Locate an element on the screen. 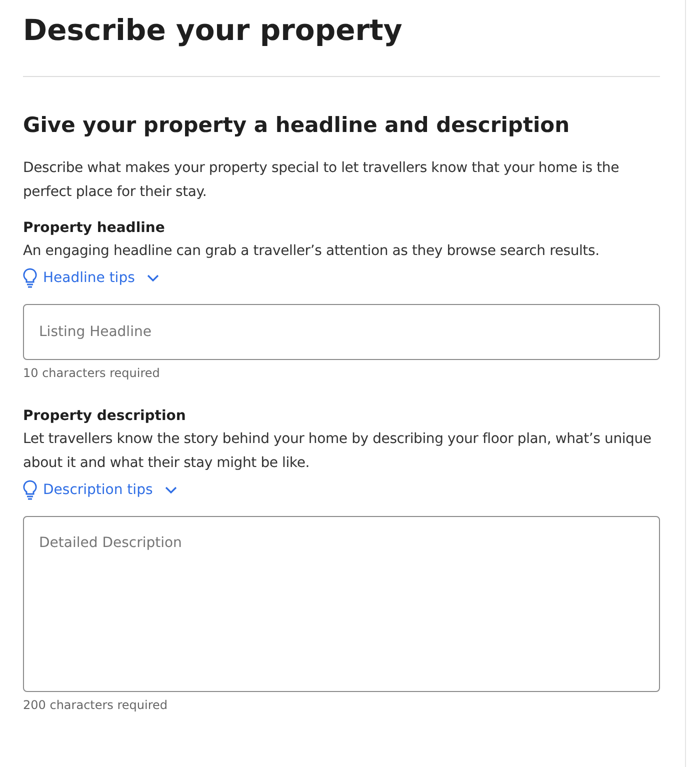 This screenshot has height=767, width=693. tips-toggle: Headline tips is located at coordinates (91, 278).